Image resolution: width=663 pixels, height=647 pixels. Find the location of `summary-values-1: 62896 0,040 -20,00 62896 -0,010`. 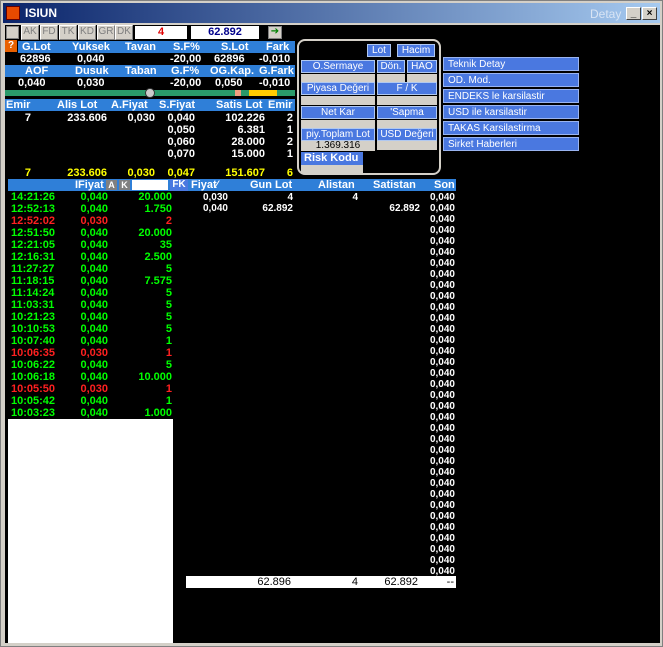

summary-values-1: 62896 0,040 -20,00 62896 -0,010 is located at coordinates (155, 59).